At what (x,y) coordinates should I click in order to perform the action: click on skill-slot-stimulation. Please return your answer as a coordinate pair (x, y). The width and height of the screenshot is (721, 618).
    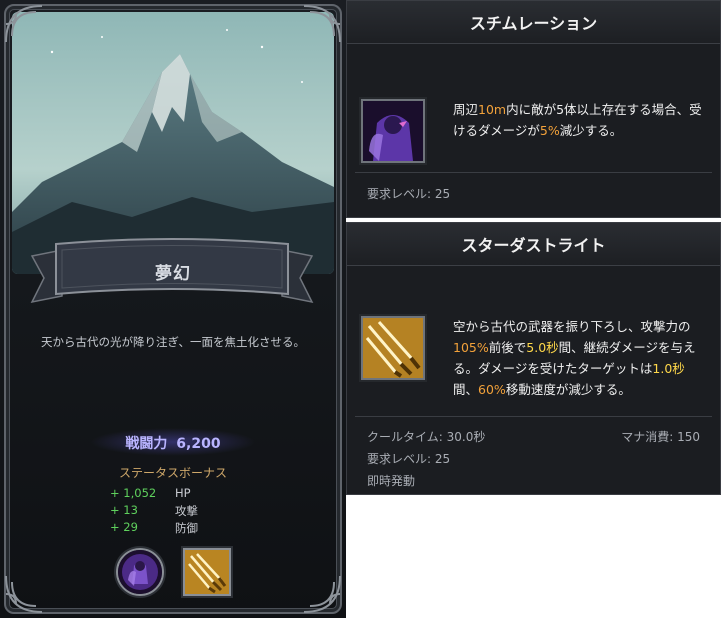
    Looking at the image, I should click on (140, 572).